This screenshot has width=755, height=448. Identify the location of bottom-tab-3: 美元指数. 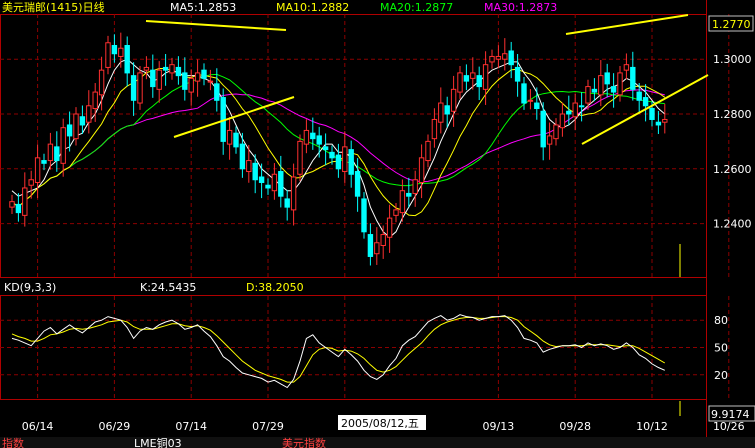
(304, 442).